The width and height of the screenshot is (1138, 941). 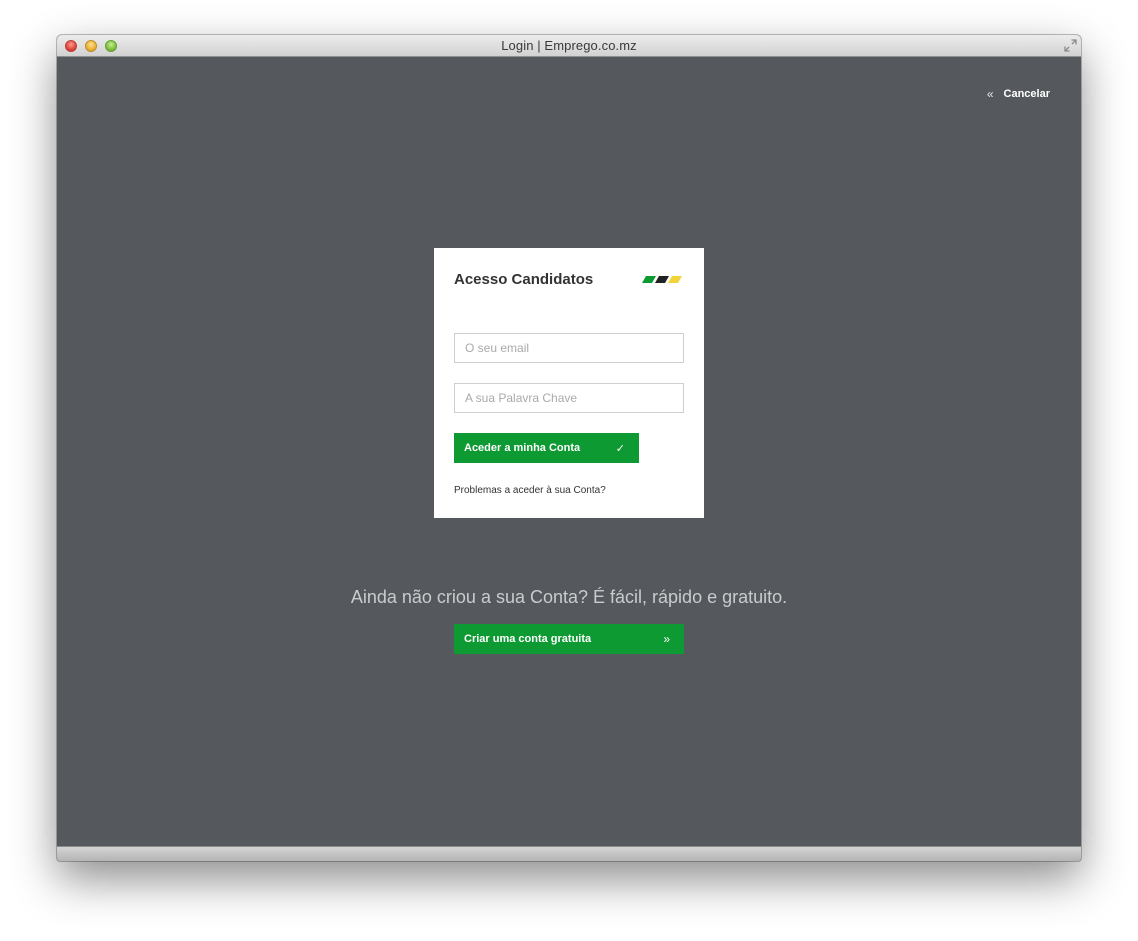 I want to click on create-account-label: Criar uma conta gratuita, so click(x=528, y=639).